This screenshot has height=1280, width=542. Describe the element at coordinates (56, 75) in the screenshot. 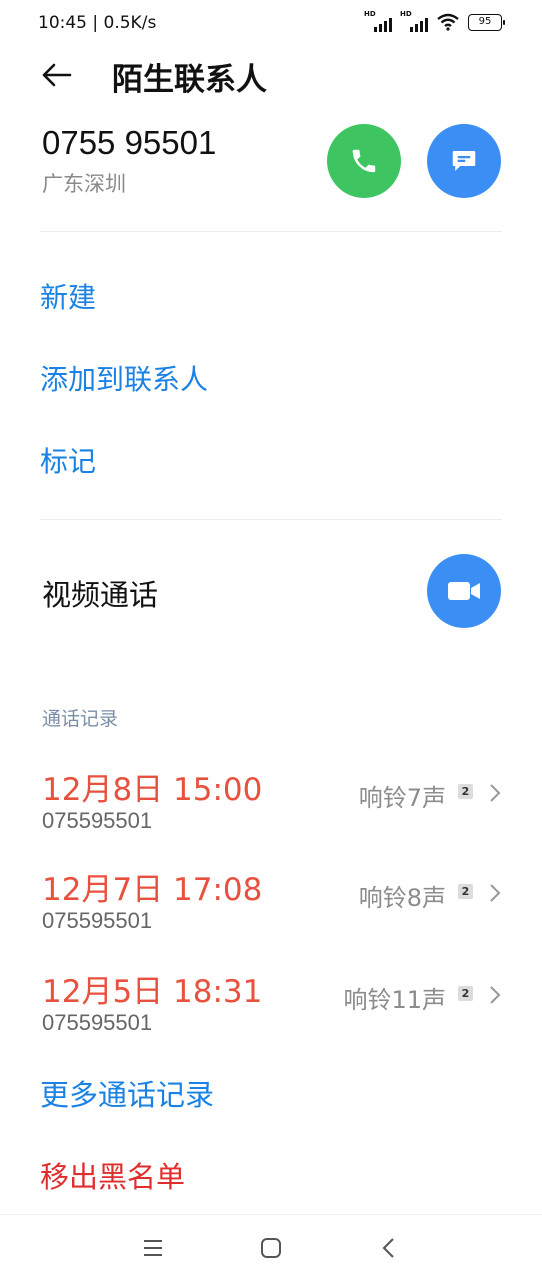

I see `back-arrow-icon` at that location.